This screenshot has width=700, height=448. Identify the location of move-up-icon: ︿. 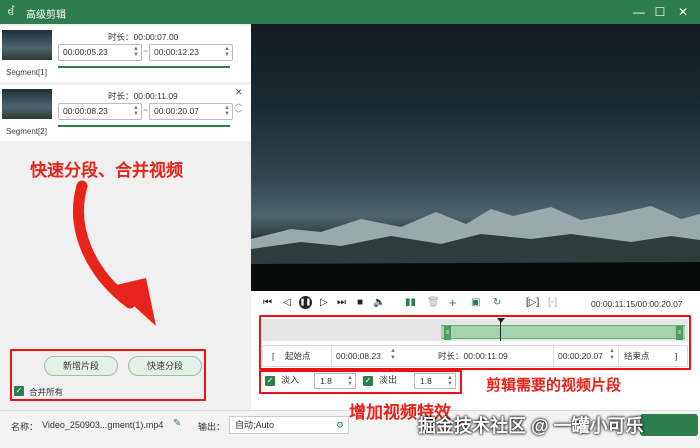
(238, 103).